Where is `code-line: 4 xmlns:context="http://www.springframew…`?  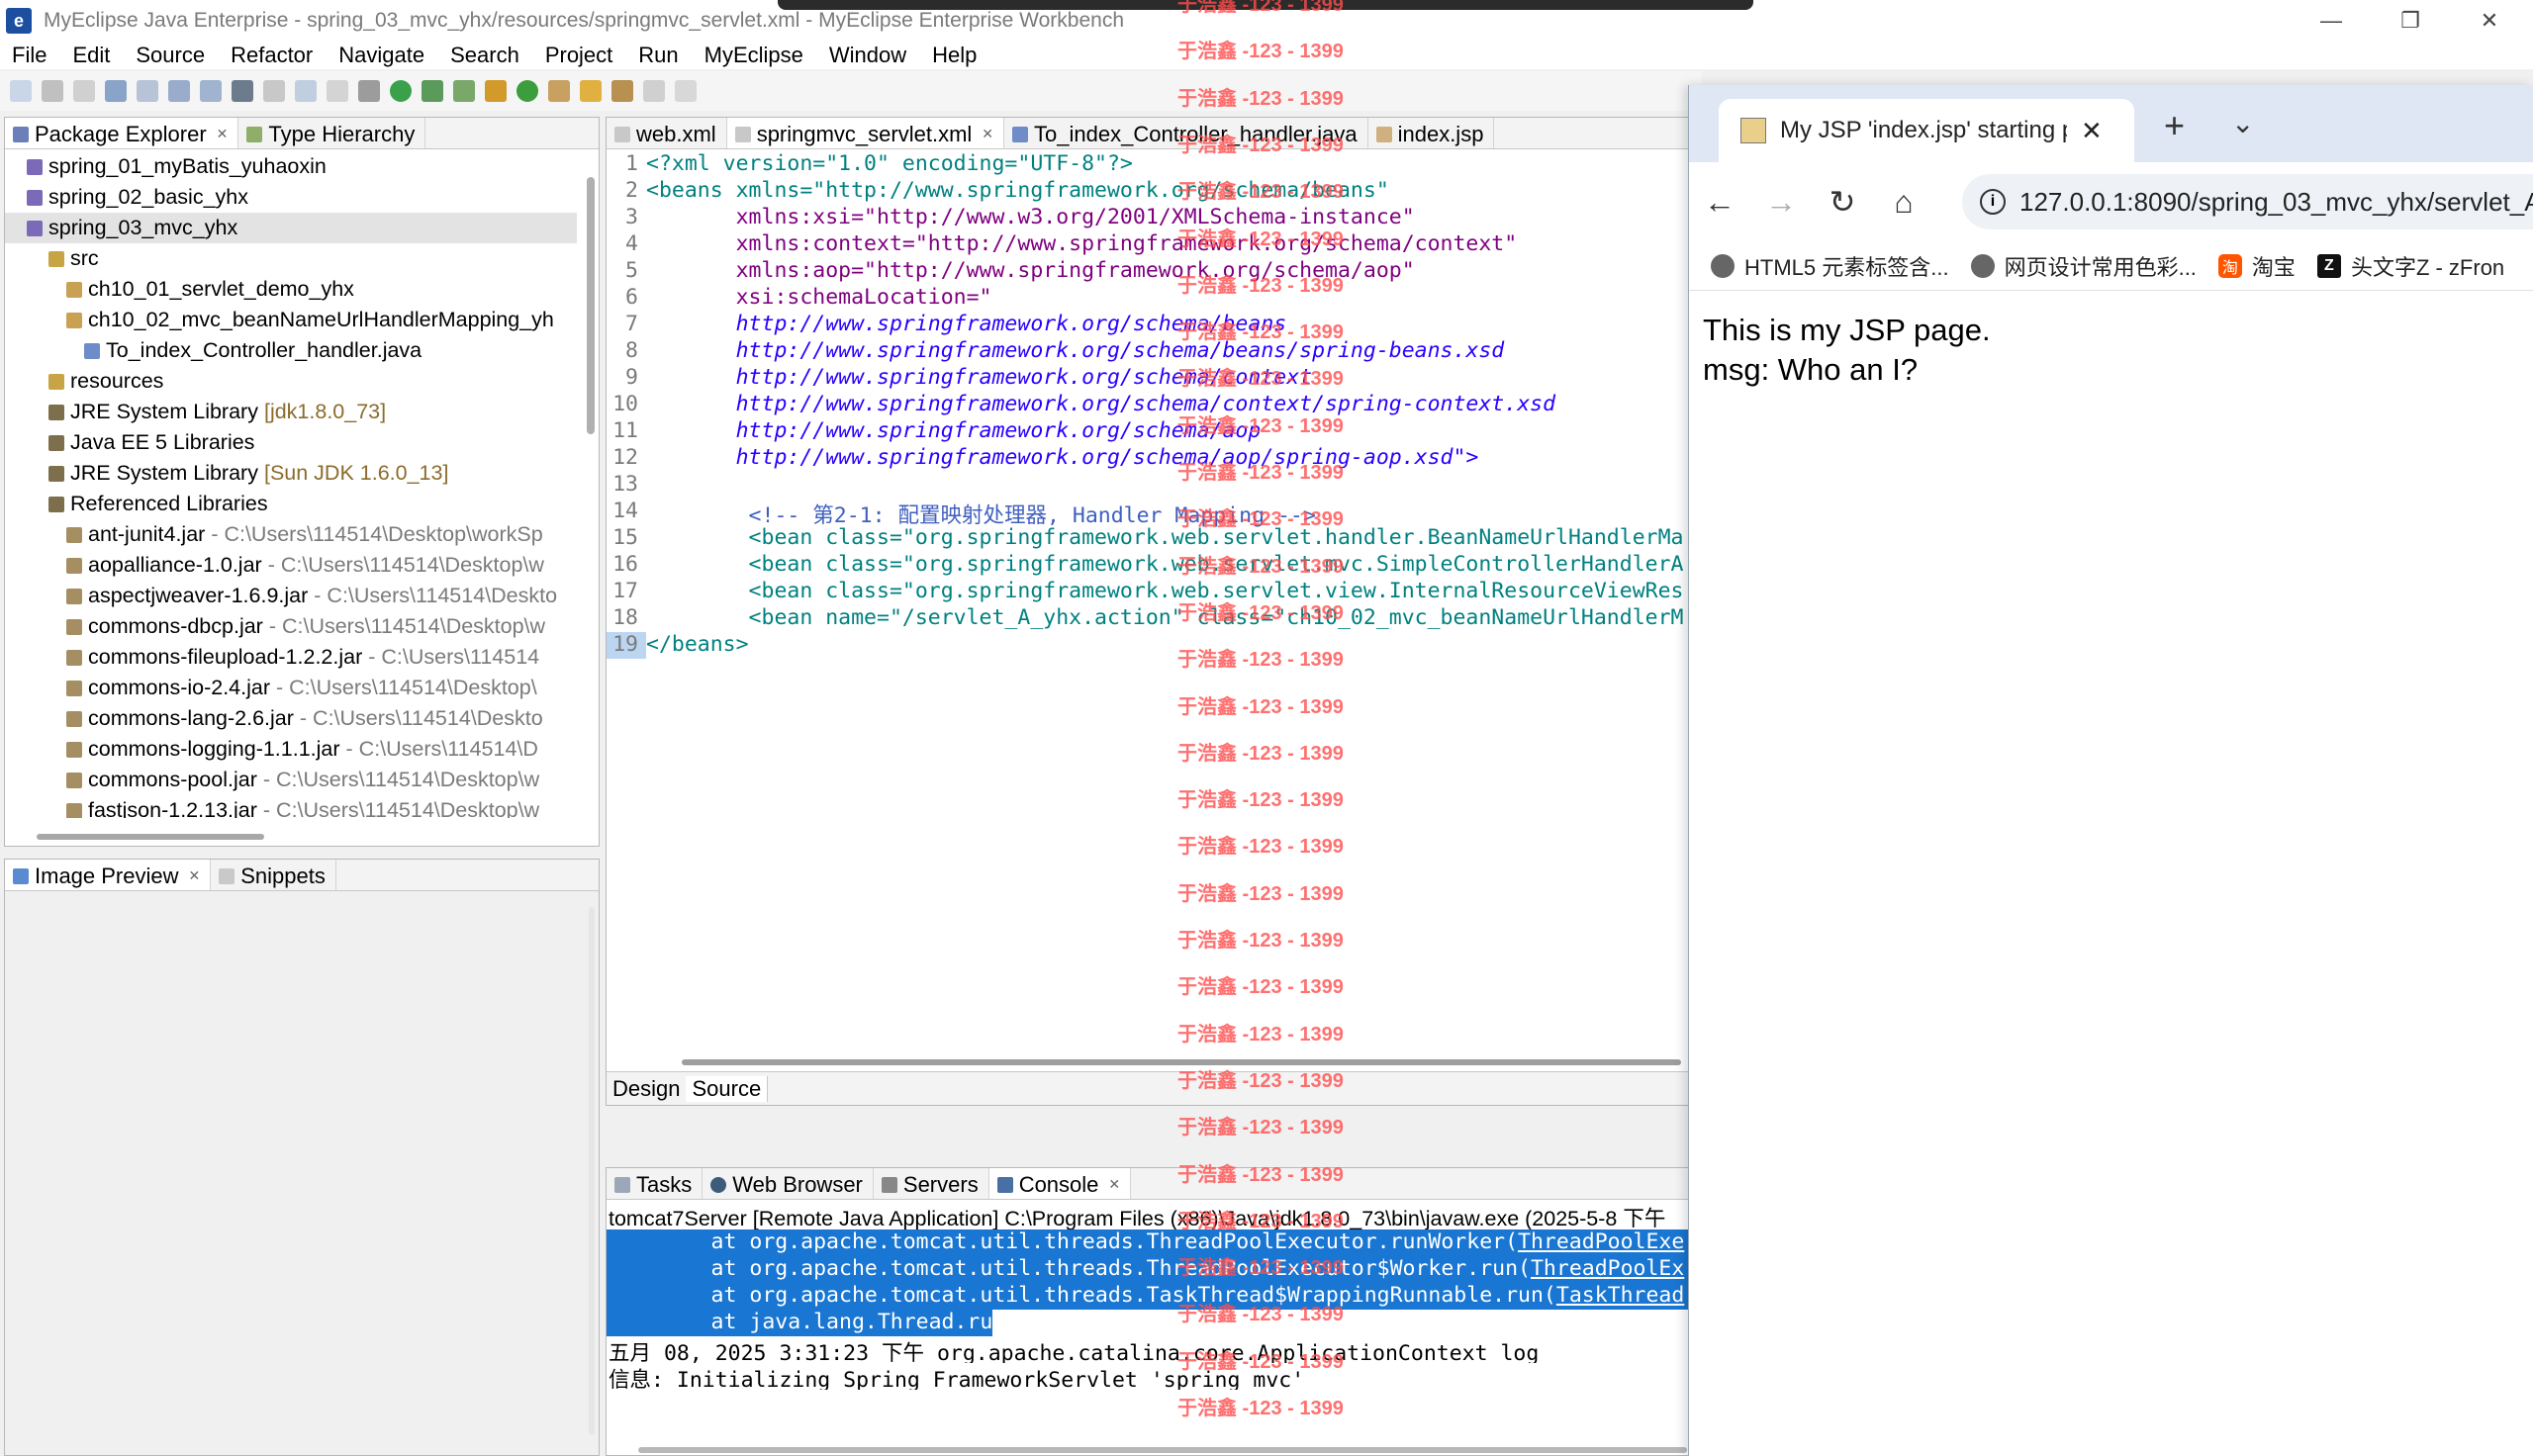
code-line: 4 xmlns:context="http://www.springframew… is located at coordinates (1148, 244).